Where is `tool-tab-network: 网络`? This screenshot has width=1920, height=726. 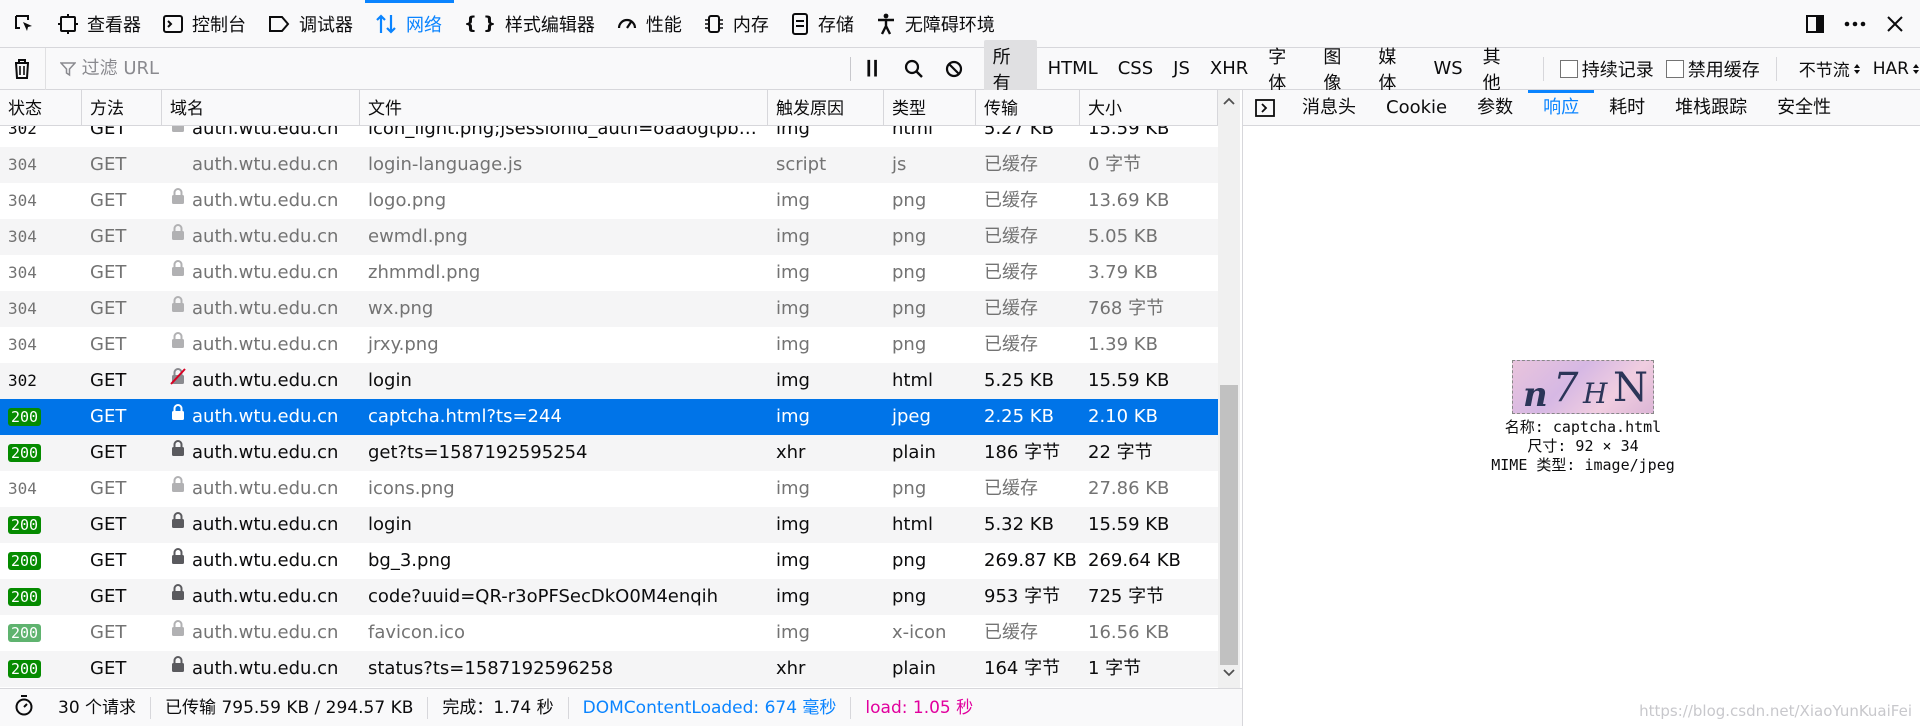
tool-tab-network: 网络 is located at coordinates (409, 24).